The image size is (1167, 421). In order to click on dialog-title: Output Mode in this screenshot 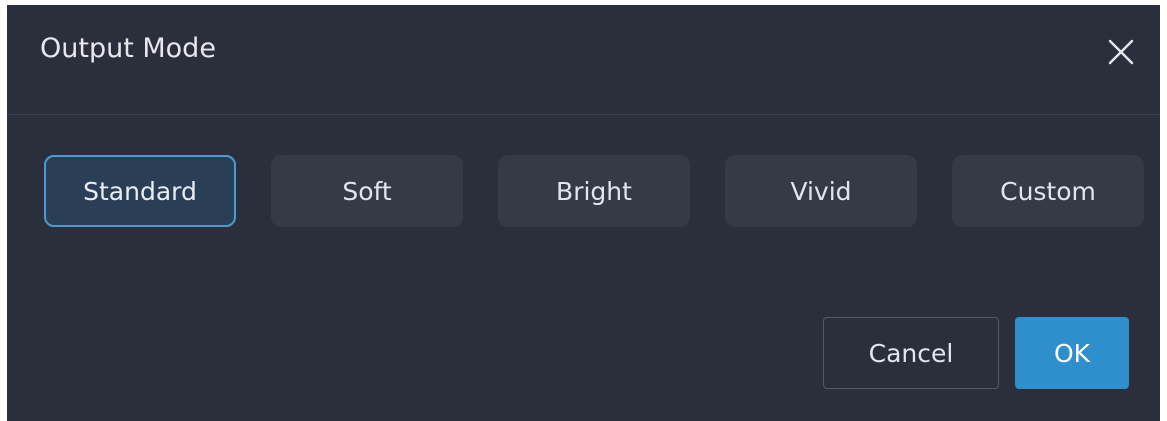, I will do `click(128, 48)`.